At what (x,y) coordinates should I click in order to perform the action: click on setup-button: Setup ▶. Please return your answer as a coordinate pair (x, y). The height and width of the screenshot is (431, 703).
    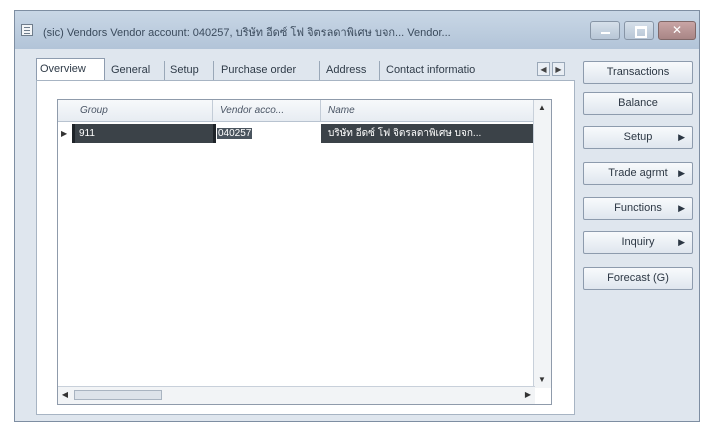
    Looking at the image, I should click on (638, 137).